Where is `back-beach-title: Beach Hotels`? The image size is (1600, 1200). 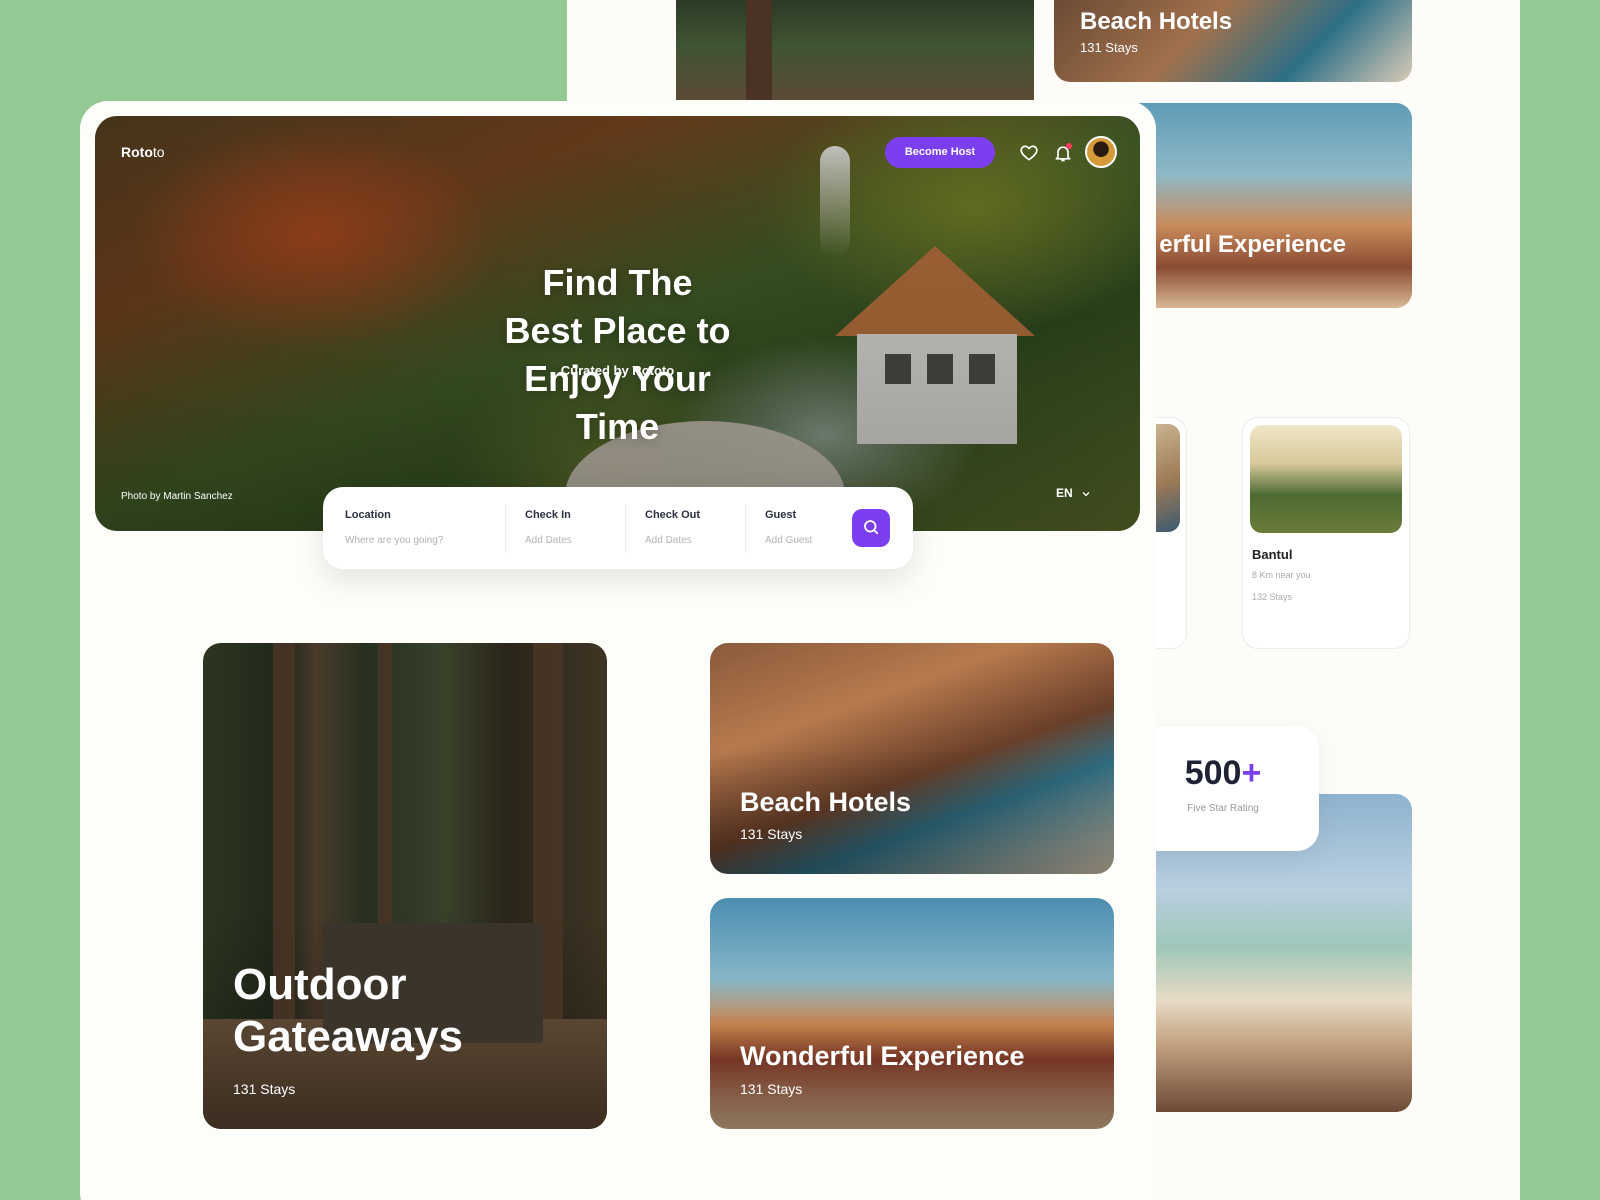
back-beach-title: Beach Hotels is located at coordinates (1156, 21).